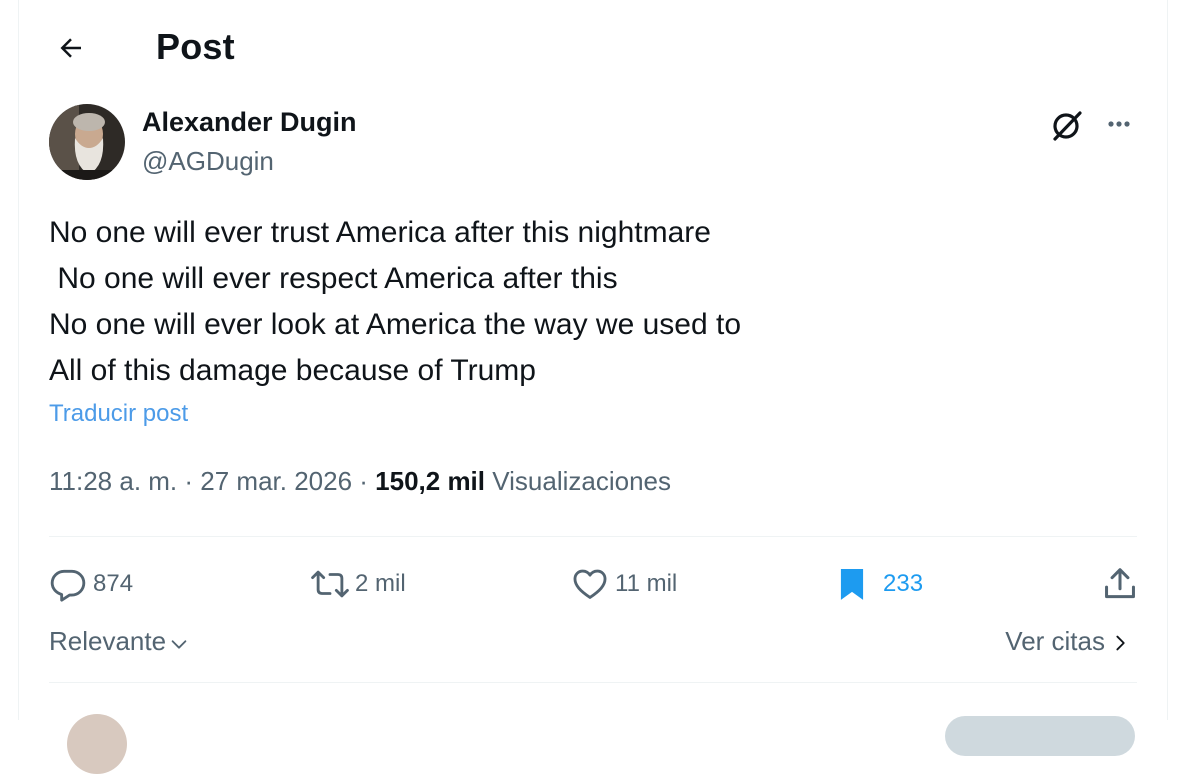 Image resolution: width=1200 pixels, height=774 pixels. What do you see at coordinates (113, 481) in the screenshot?
I see `post-time: 11:28 a. m.` at bounding box center [113, 481].